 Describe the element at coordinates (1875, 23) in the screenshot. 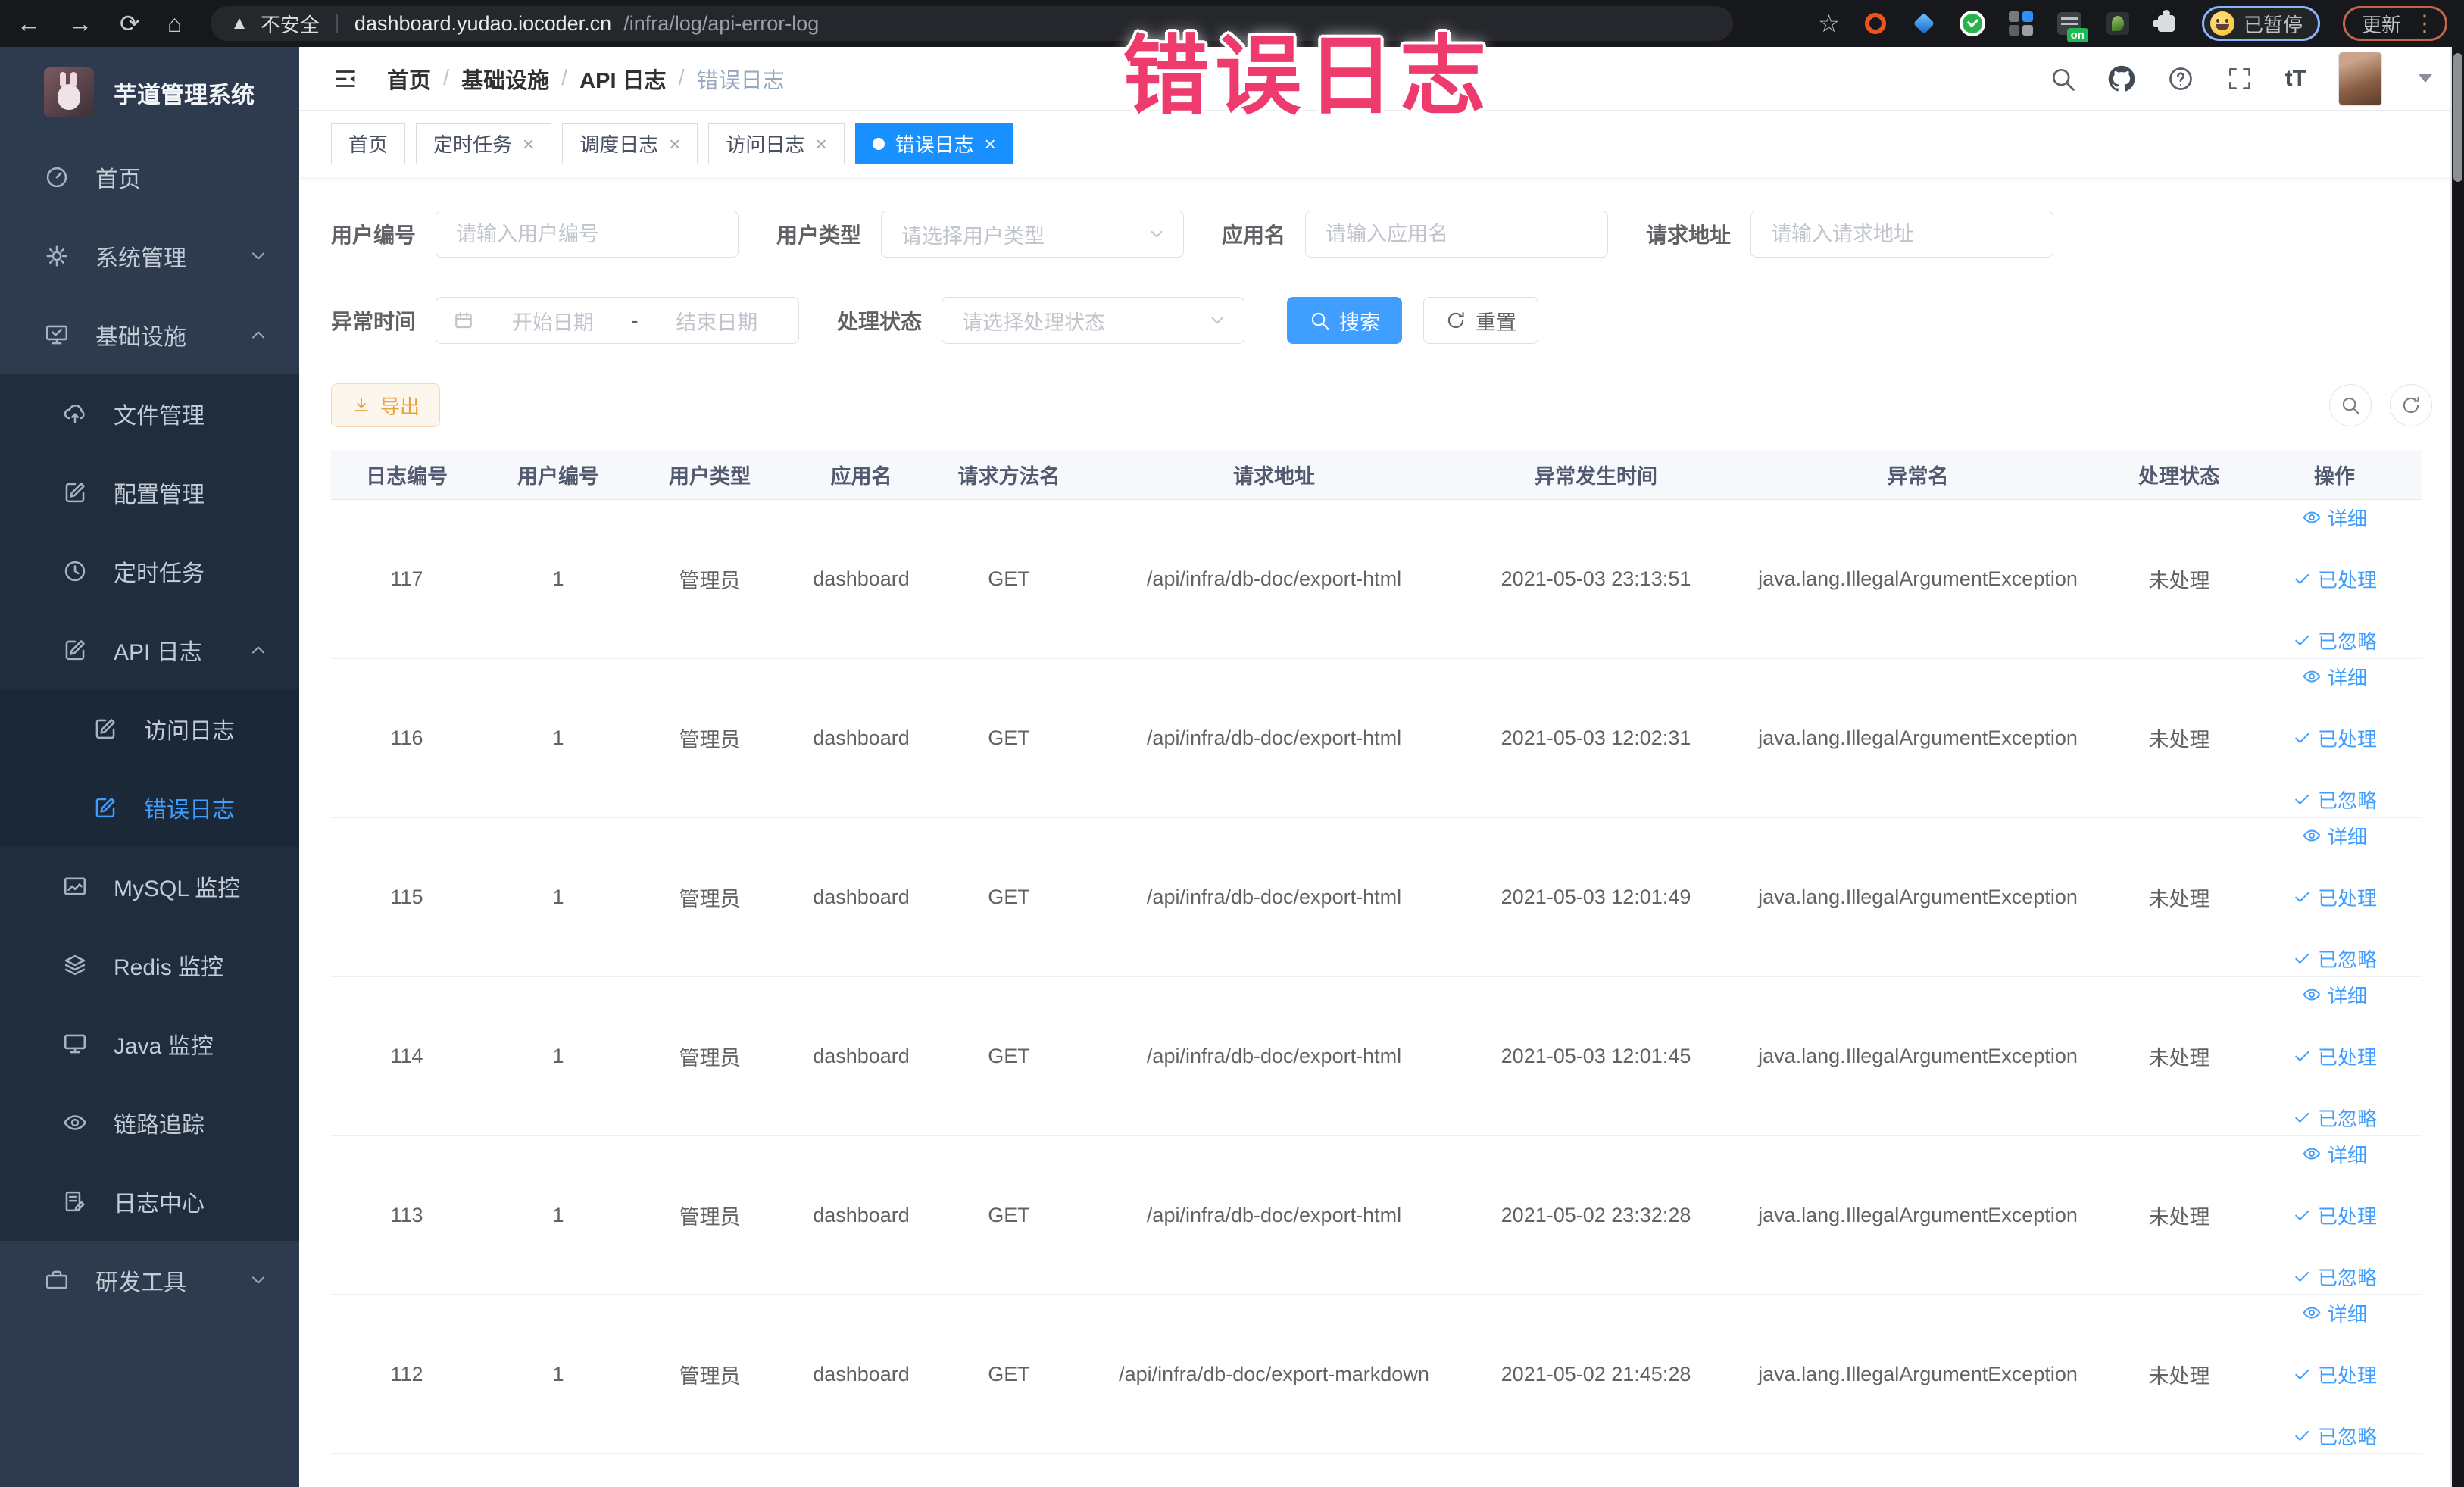

I see `extension-orange-icon` at that location.